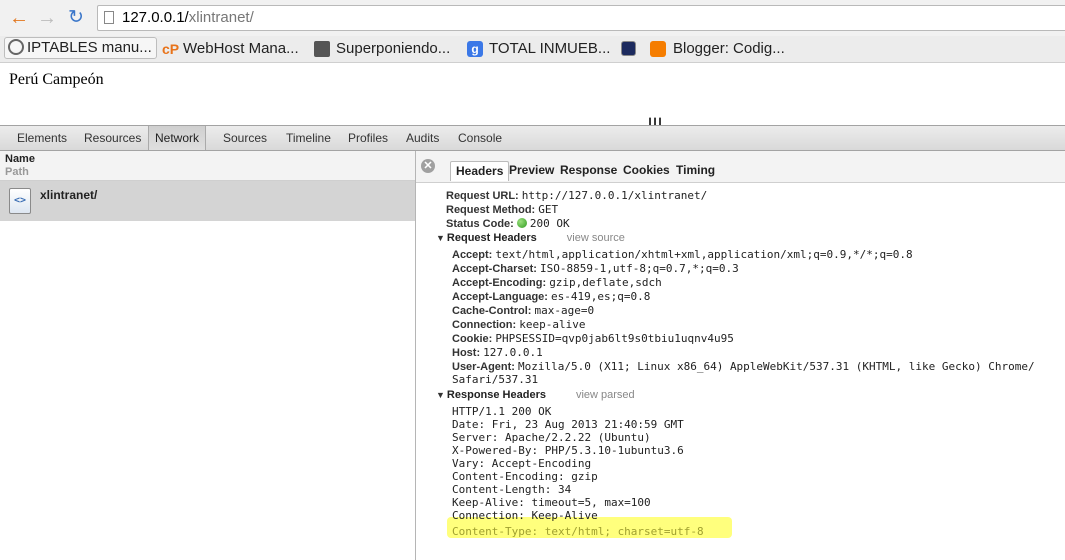 Image resolution: width=1065 pixels, height=560 pixels. What do you see at coordinates (42, 138) in the screenshot?
I see `tab-elements: Elements` at bounding box center [42, 138].